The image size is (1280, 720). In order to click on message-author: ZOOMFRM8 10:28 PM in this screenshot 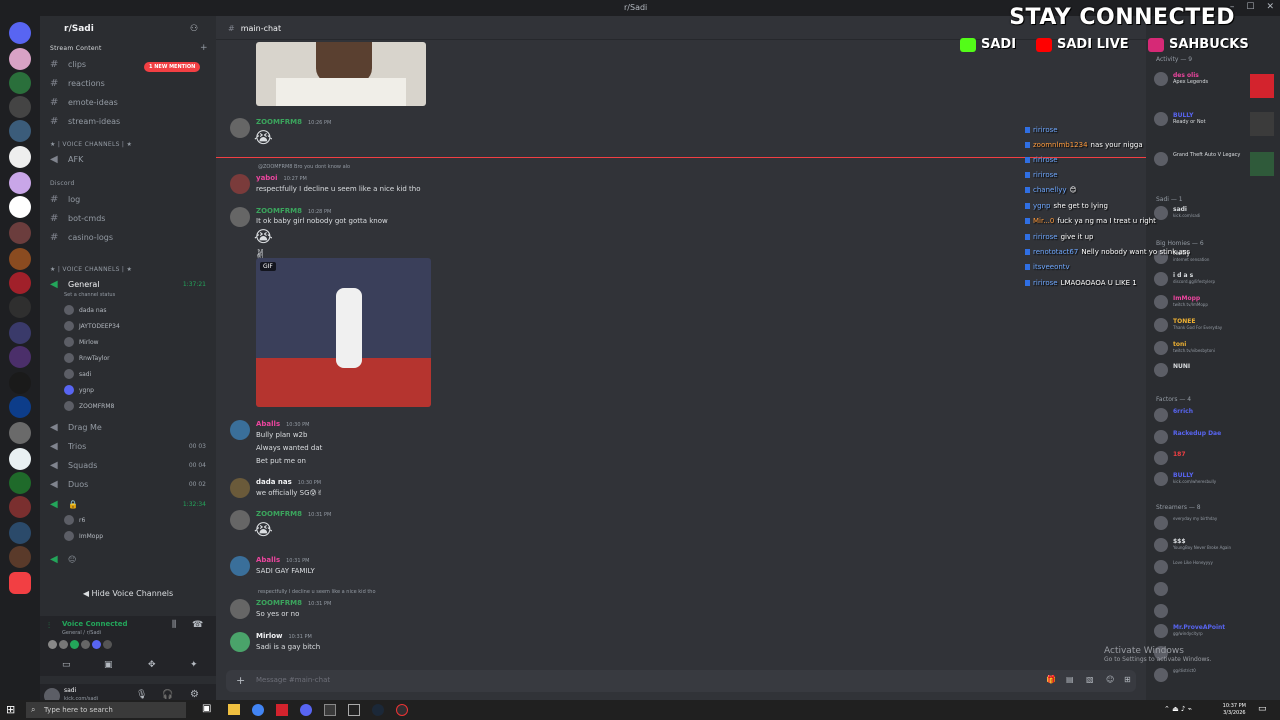, I will do `click(293, 211)`.